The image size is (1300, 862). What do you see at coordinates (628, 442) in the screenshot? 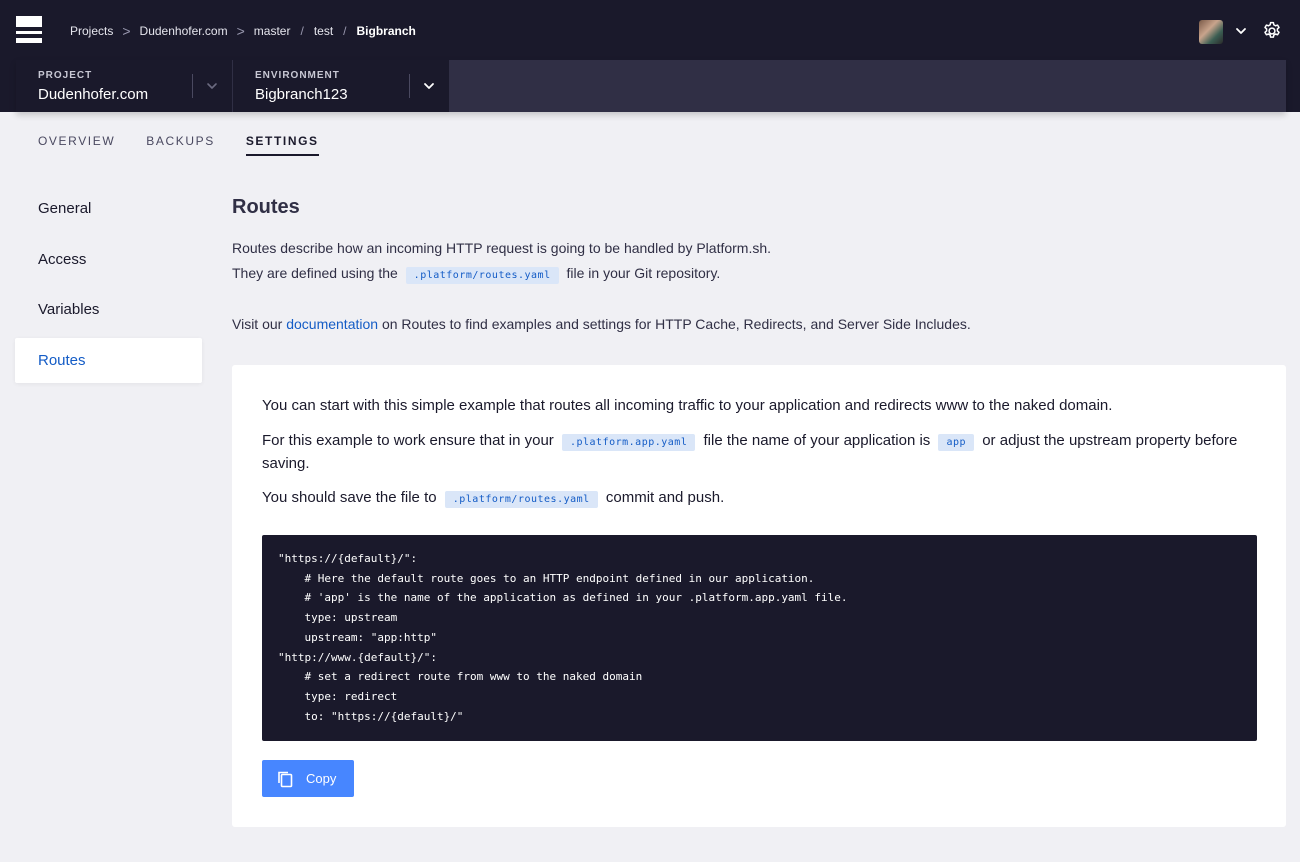
I see `inline-code: .platform.app.yaml` at bounding box center [628, 442].